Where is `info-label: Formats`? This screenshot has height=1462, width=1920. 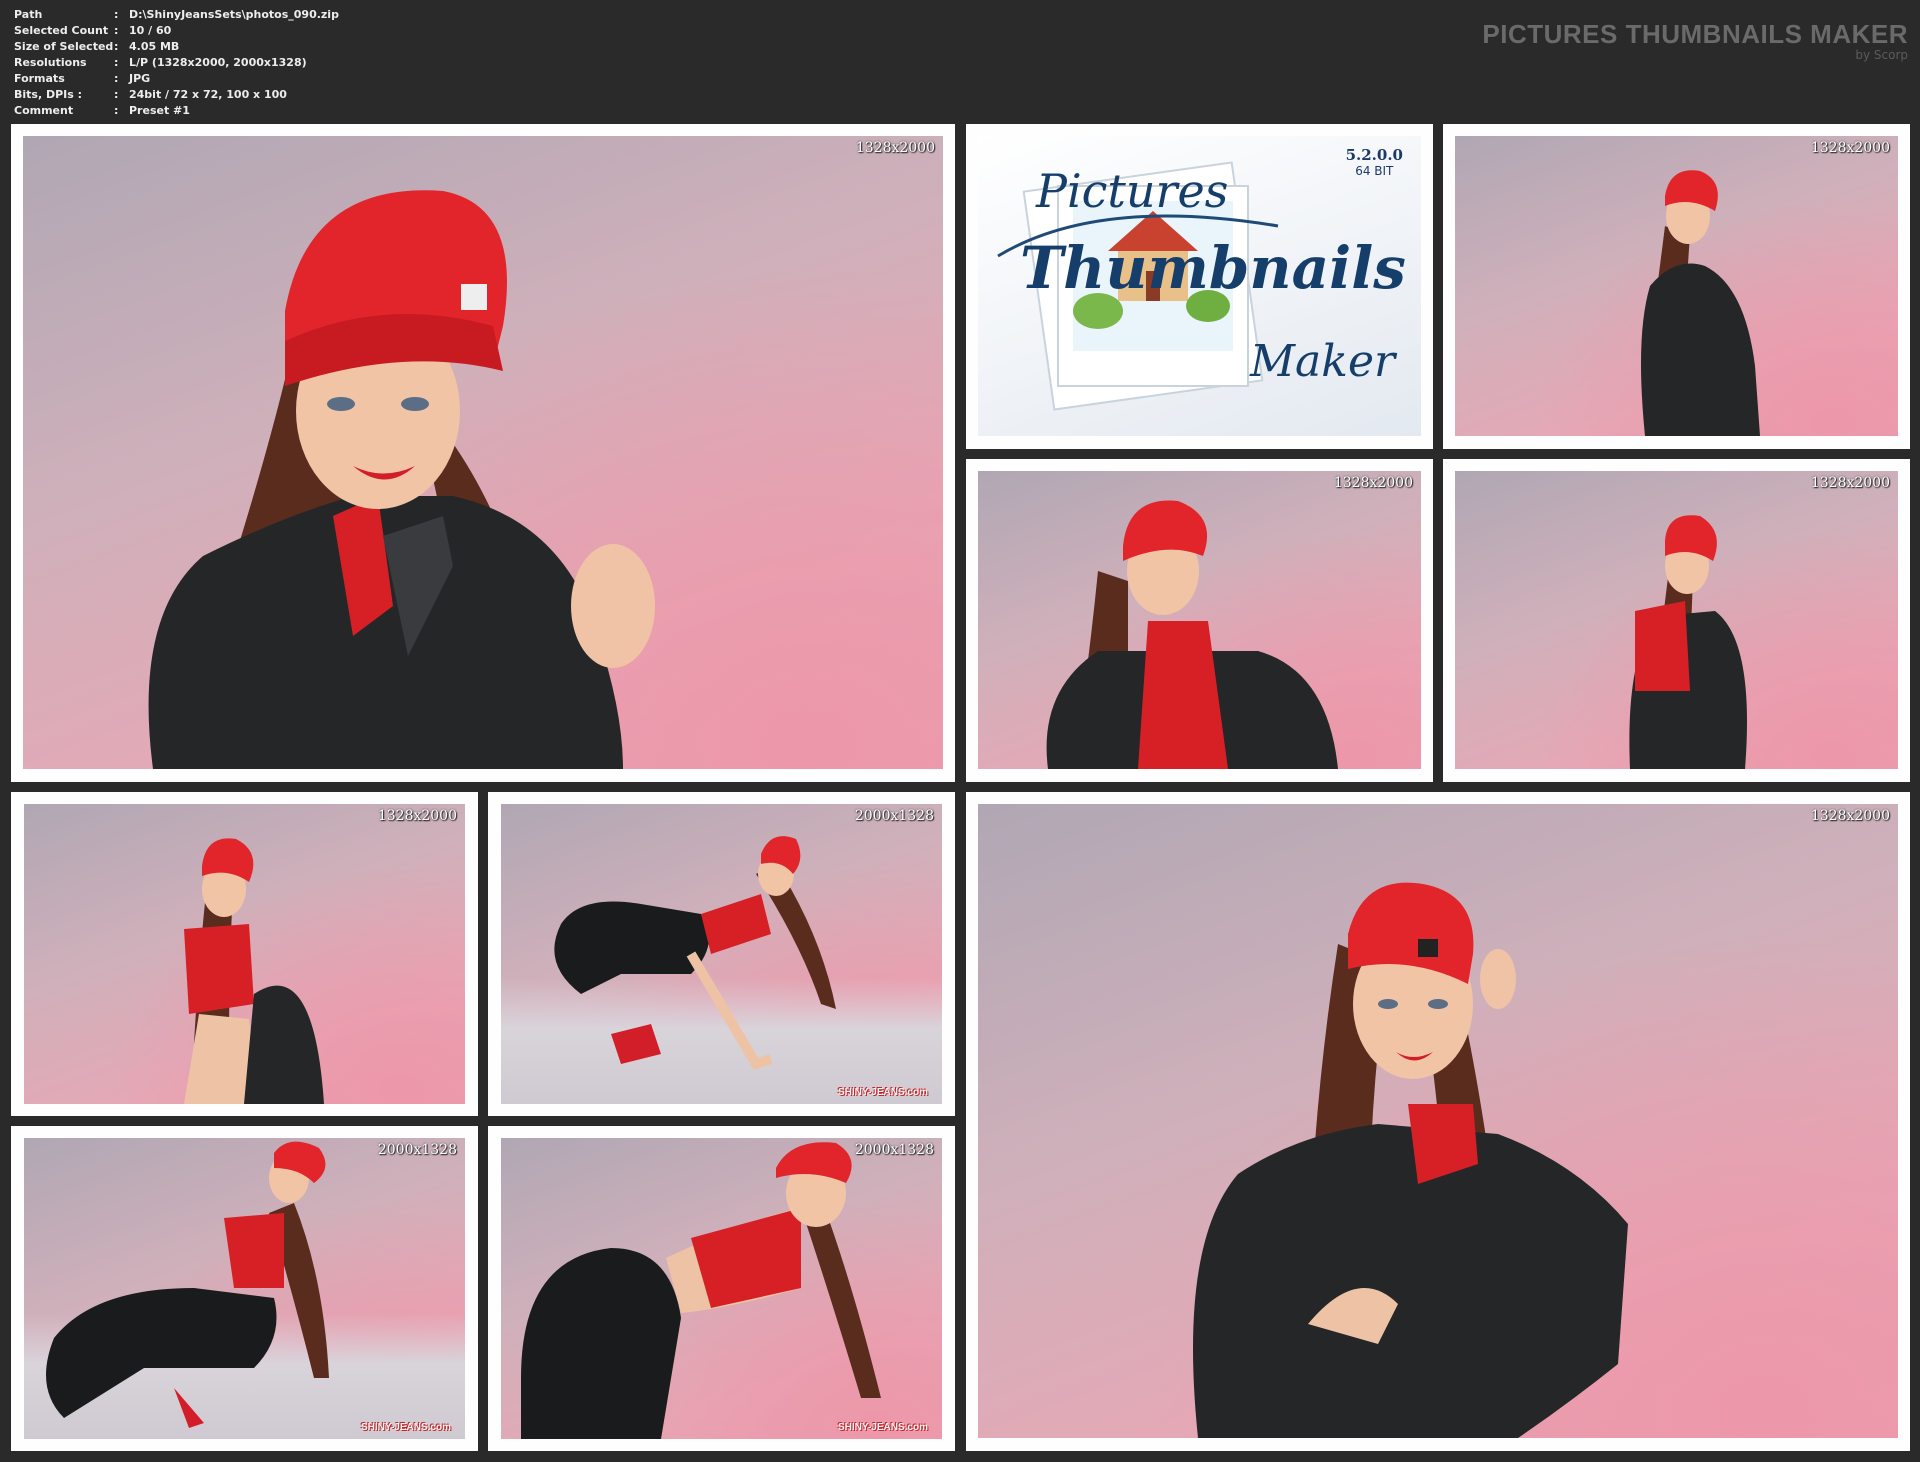
info-label: Formats is located at coordinates (39, 78).